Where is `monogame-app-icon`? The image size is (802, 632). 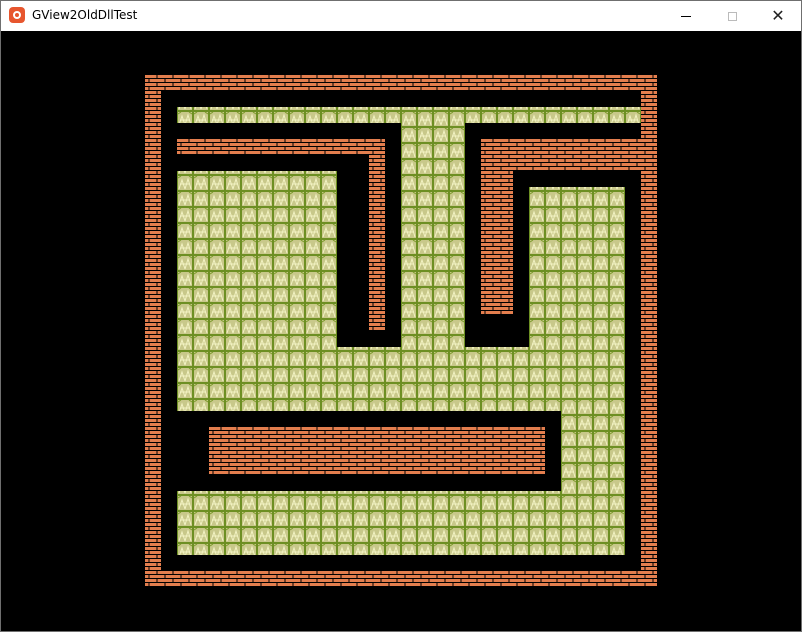 monogame-app-icon is located at coordinates (17, 15).